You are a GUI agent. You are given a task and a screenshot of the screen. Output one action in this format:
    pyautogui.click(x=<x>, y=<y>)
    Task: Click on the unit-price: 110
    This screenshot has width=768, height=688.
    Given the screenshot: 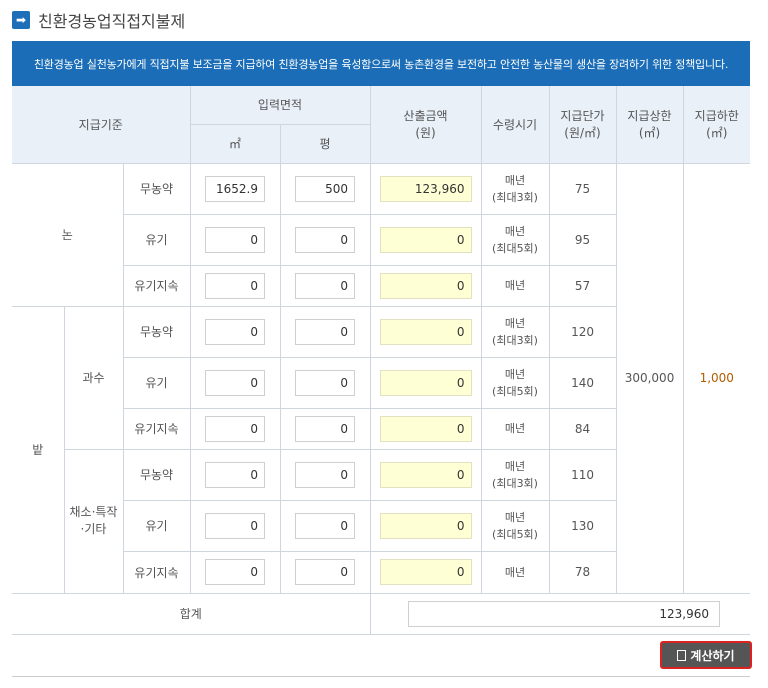 What is the action you would take?
    pyautogui.click(x=582, y=474)
    